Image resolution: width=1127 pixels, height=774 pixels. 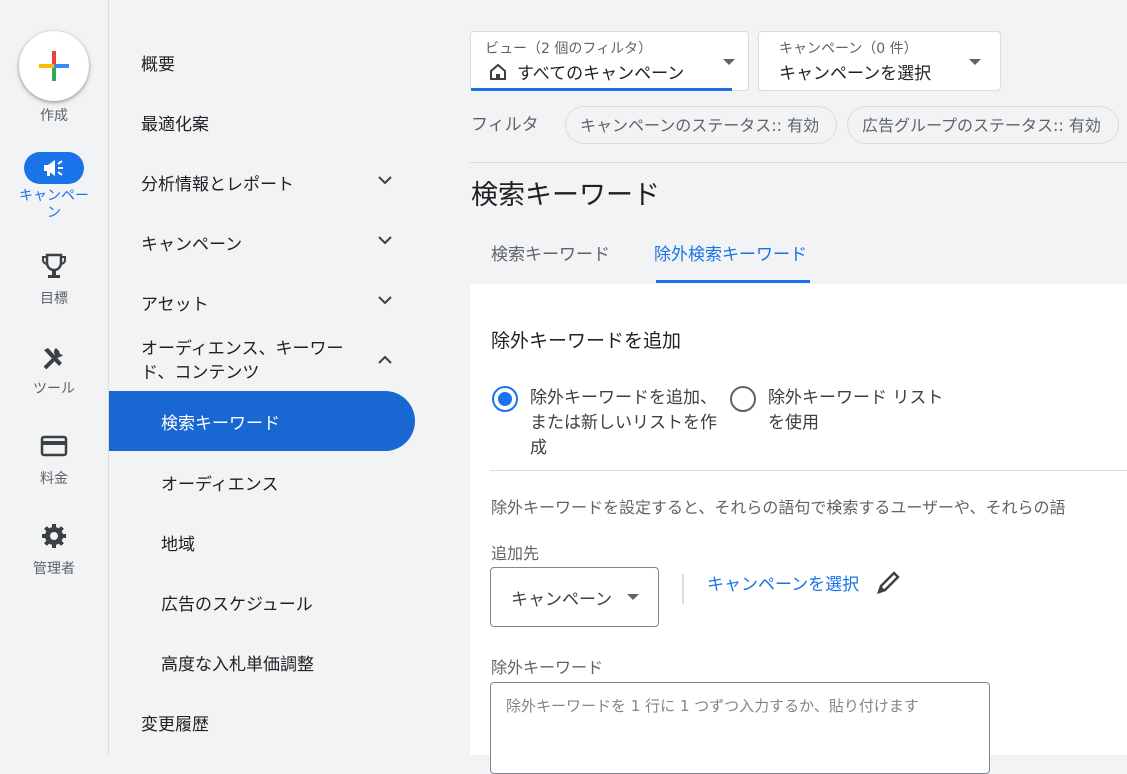 I want to click on radio1-line1: 除外キーワードを追加、, so click(x=623, y=398).